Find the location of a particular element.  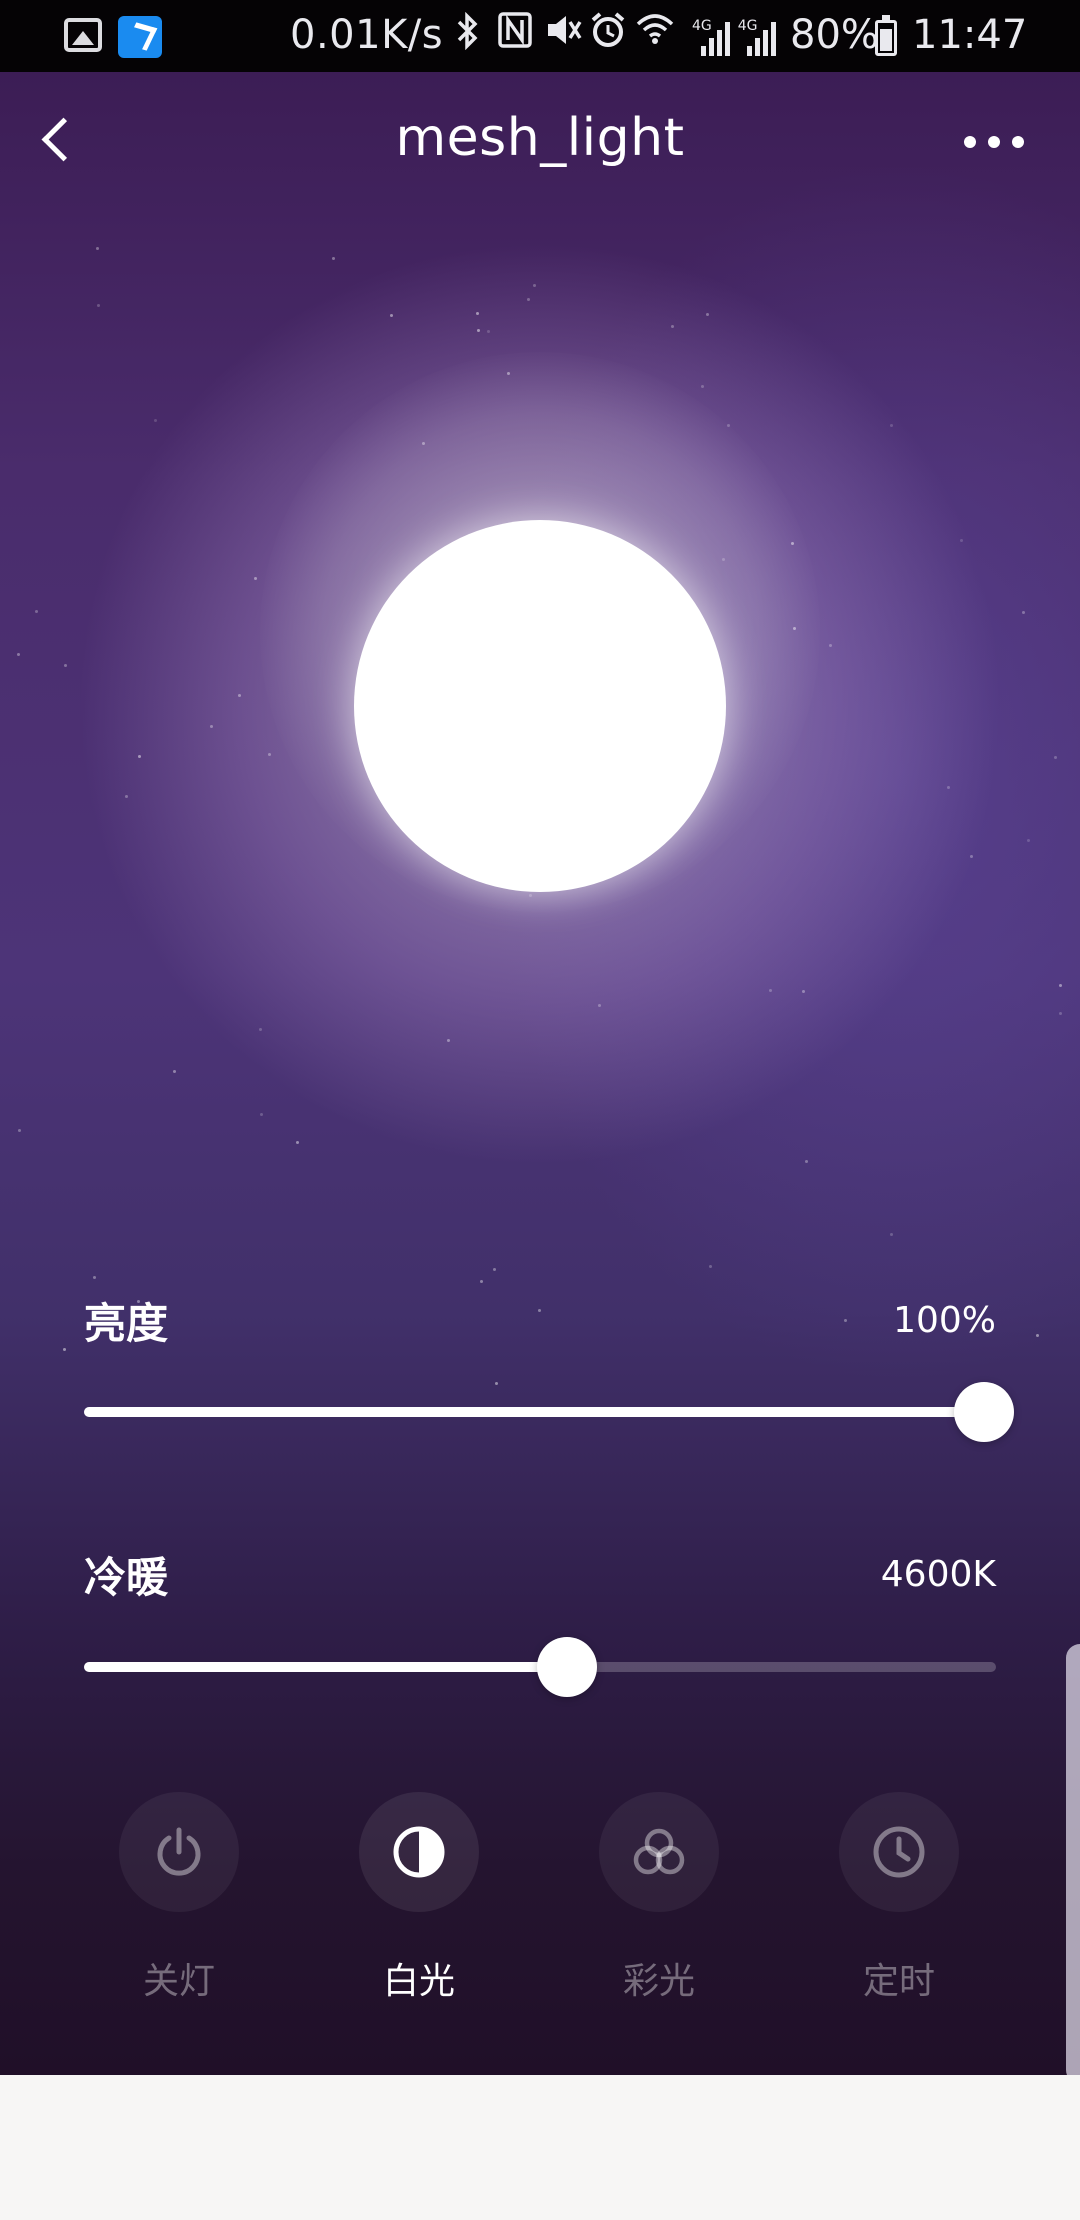

half-circle-icon is located at coordinates (419, 1852).